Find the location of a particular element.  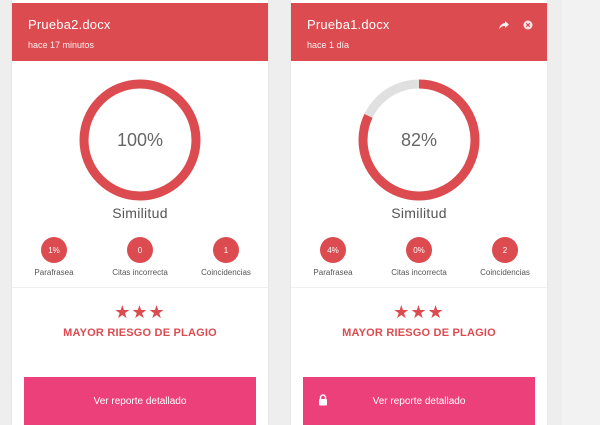

stat-parafrasea: 1% Parafrasea is located at coordinates (54, 257).